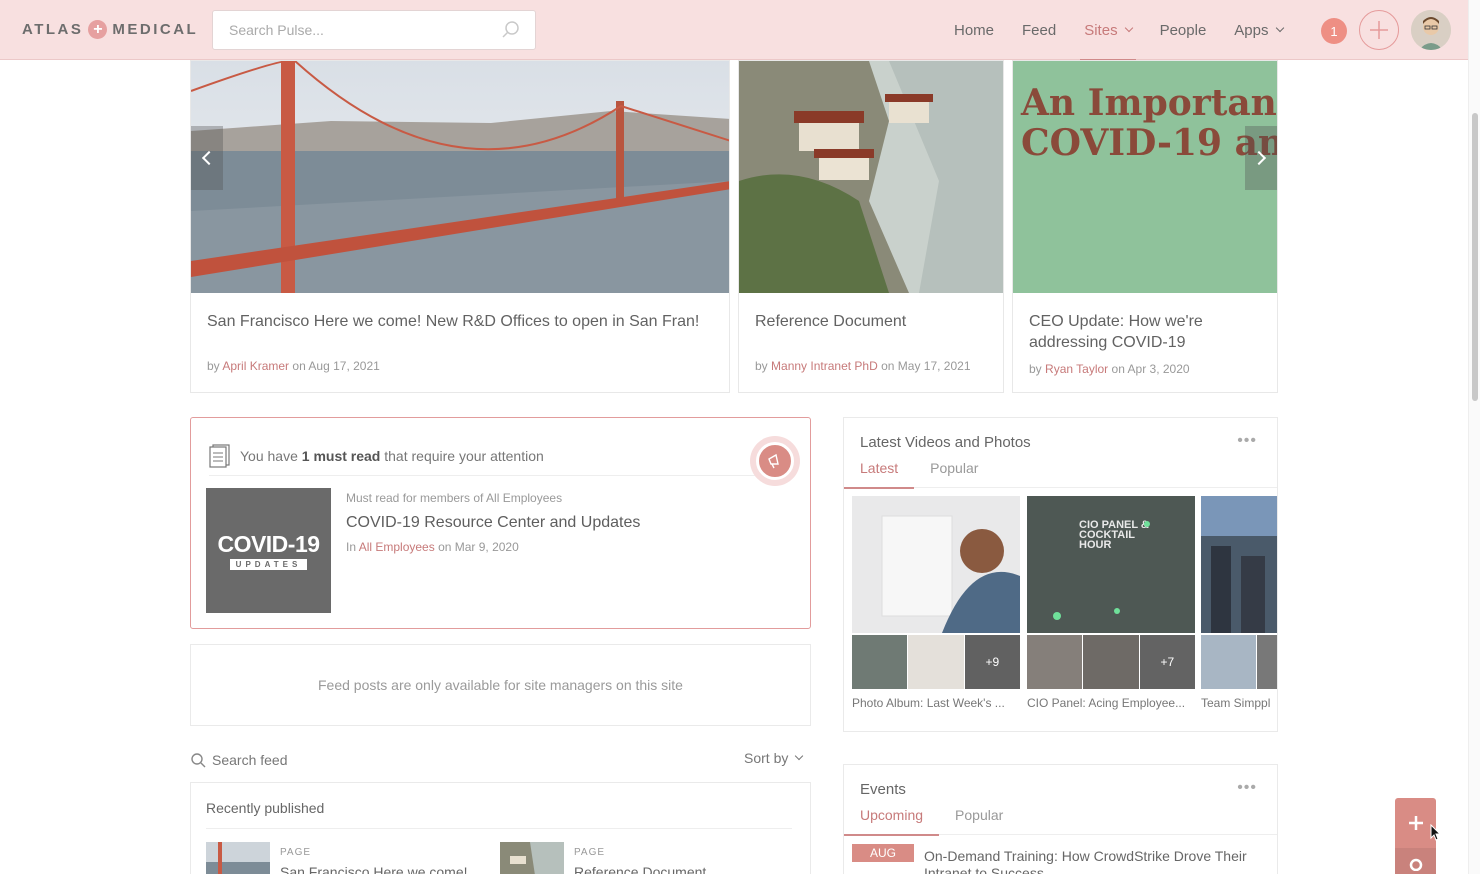 The image size is (1480, 874). Describe the element at coordinates (1107, 30) in the screenshot. I see `nav-sites: Sites` at that location.